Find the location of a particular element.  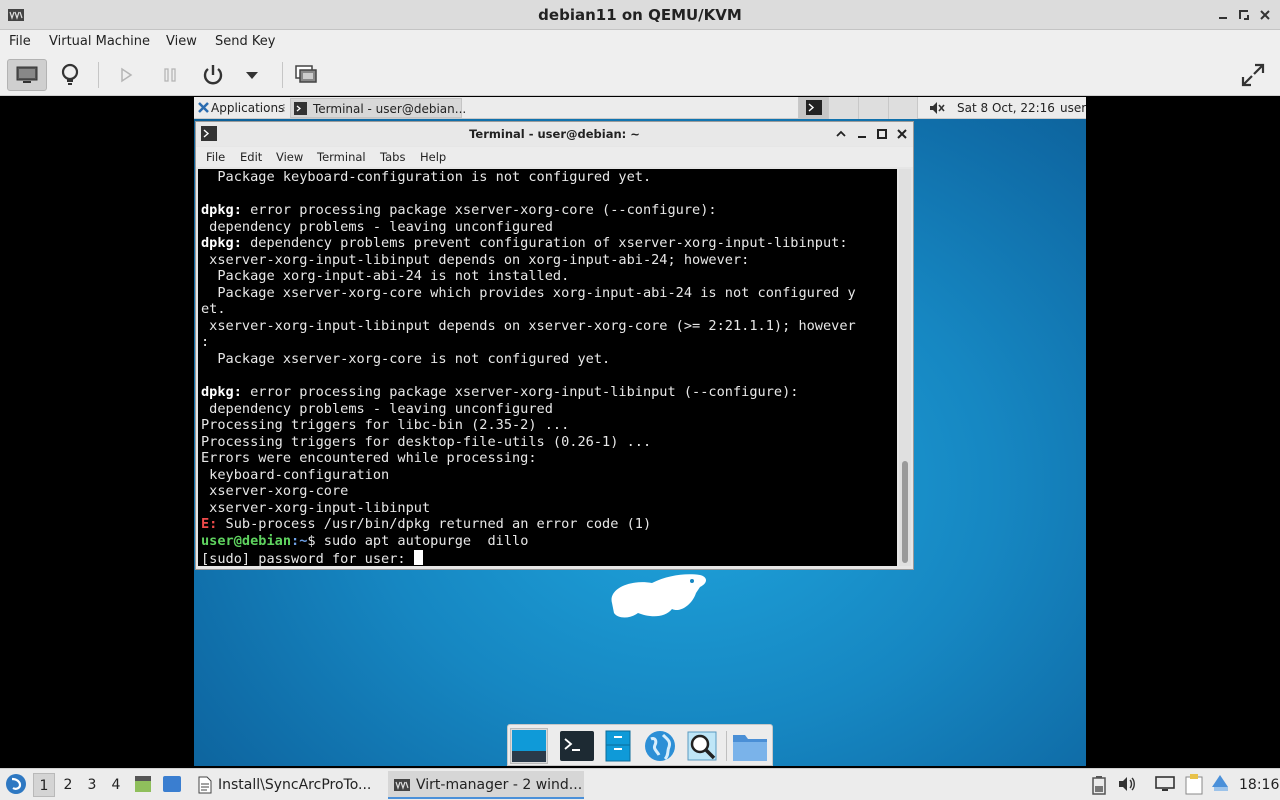

host-workspace-1: 1 is located at coordinates (44, 785).